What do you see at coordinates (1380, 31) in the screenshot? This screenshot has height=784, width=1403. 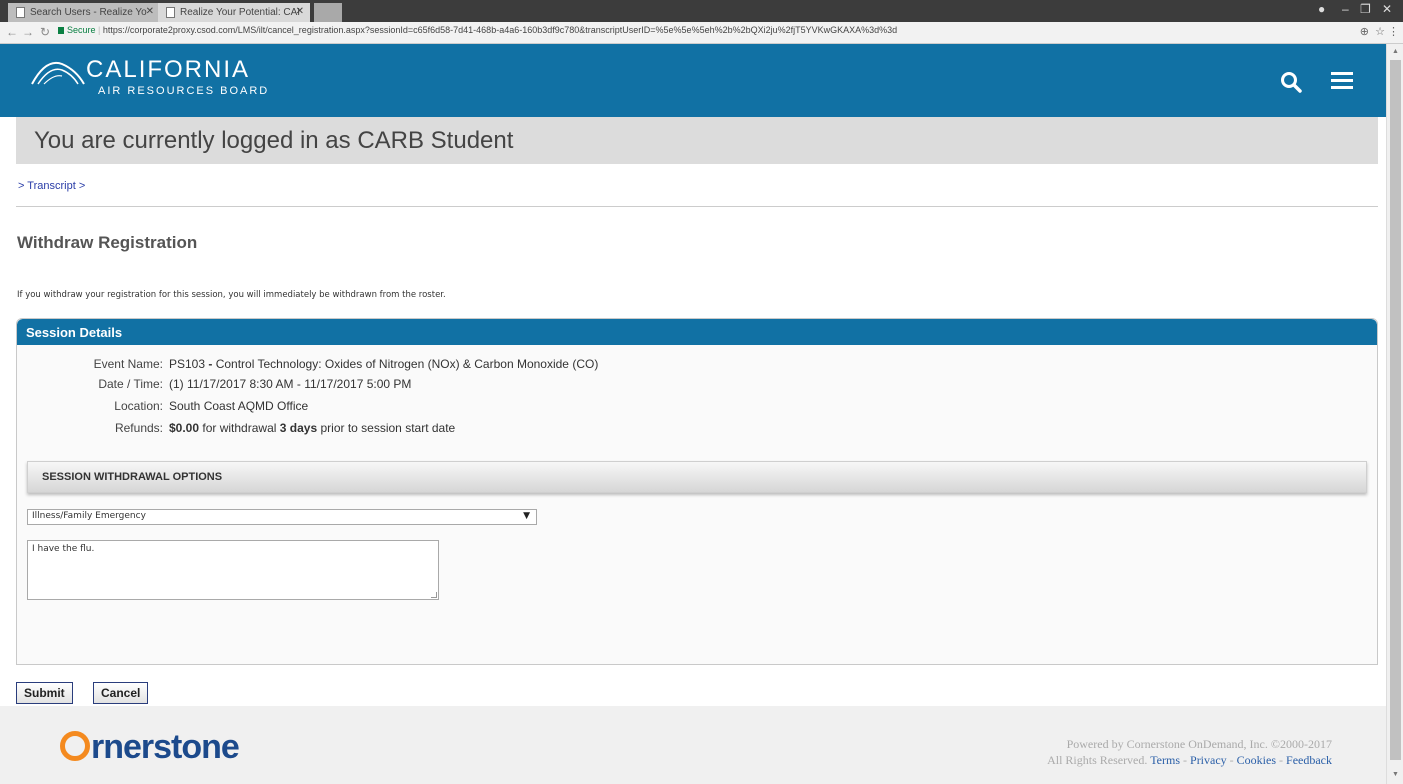 I see `bookmark-star-icon: ☆` at bounding box center [1380, 31].